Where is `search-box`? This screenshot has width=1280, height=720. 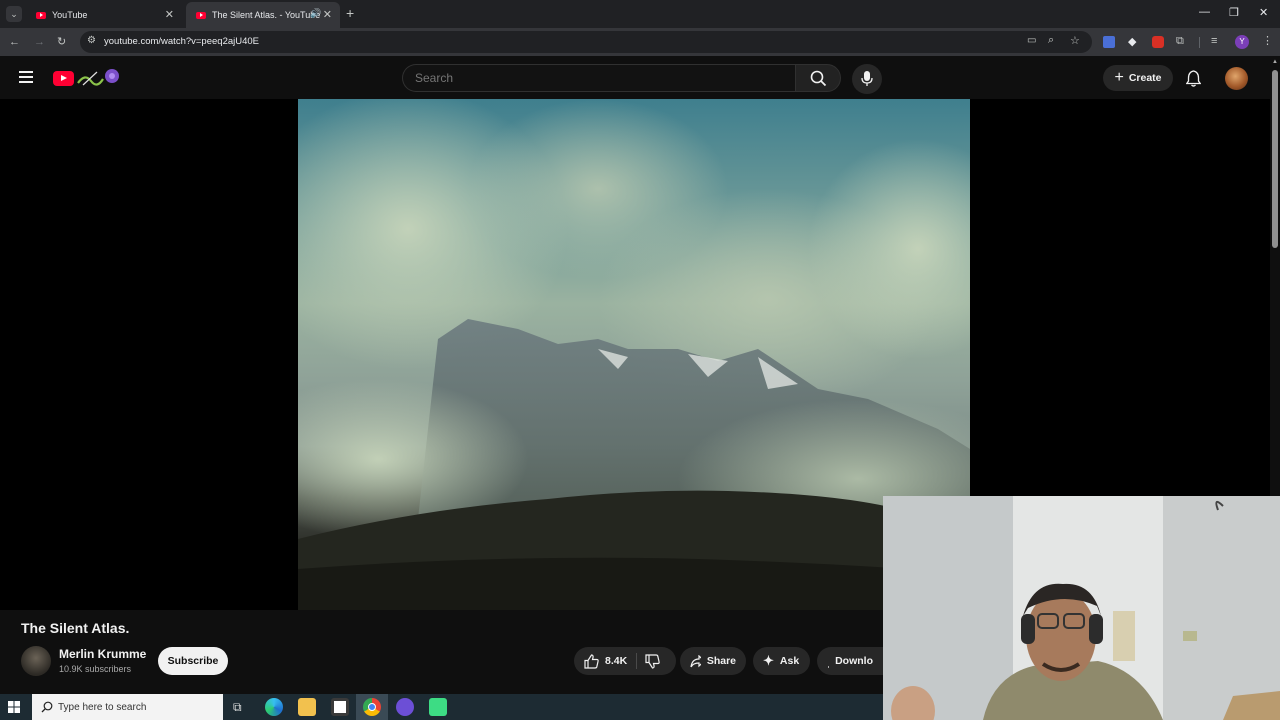
search-box is located at coordinates (598, 78).